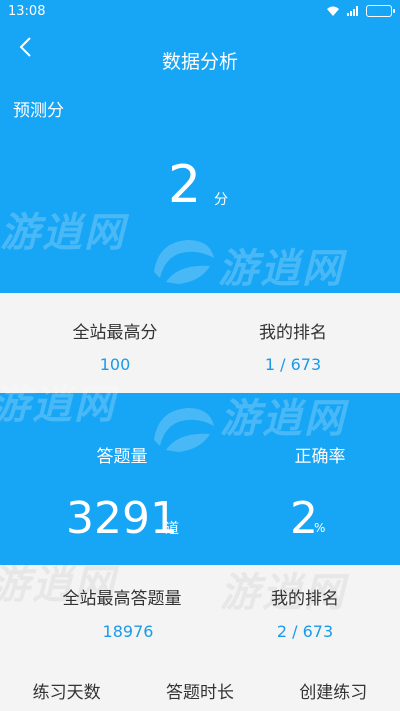 The height and width of the screenshot is (711, 400). I want to click on accuracy-value: 2, so click(304, 518).